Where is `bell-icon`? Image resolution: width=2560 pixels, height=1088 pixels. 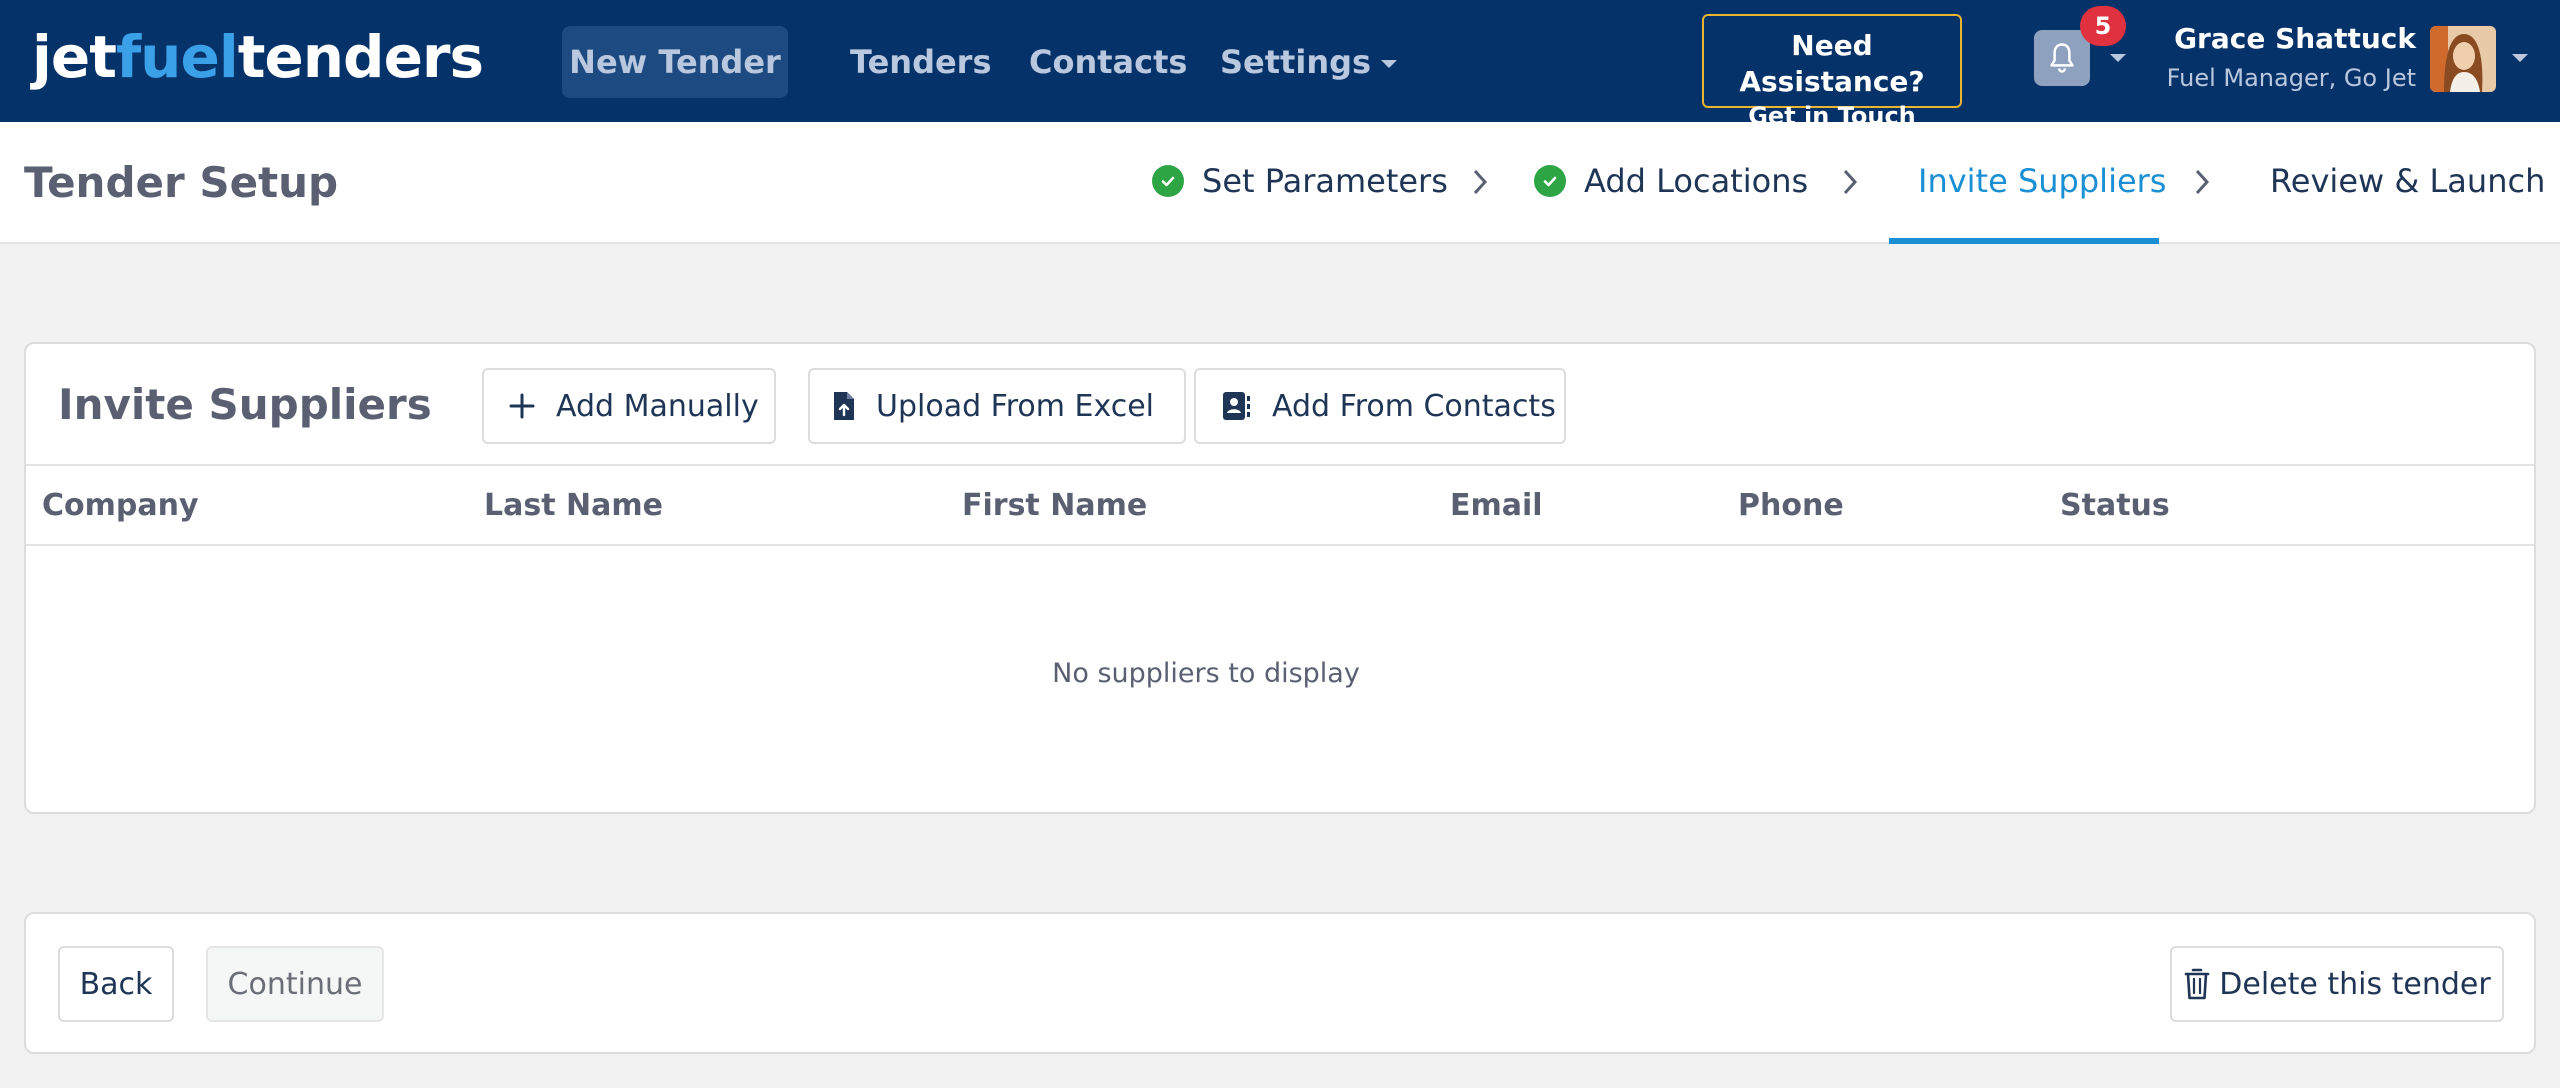
bell-icon is located at coordinates (2062, 58).